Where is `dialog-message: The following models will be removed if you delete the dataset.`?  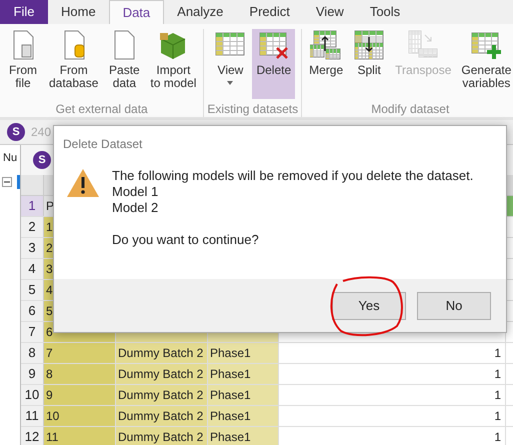 dialog-message: The following models will be removed if you delete the dataset. is located at coordinates (293, 176).